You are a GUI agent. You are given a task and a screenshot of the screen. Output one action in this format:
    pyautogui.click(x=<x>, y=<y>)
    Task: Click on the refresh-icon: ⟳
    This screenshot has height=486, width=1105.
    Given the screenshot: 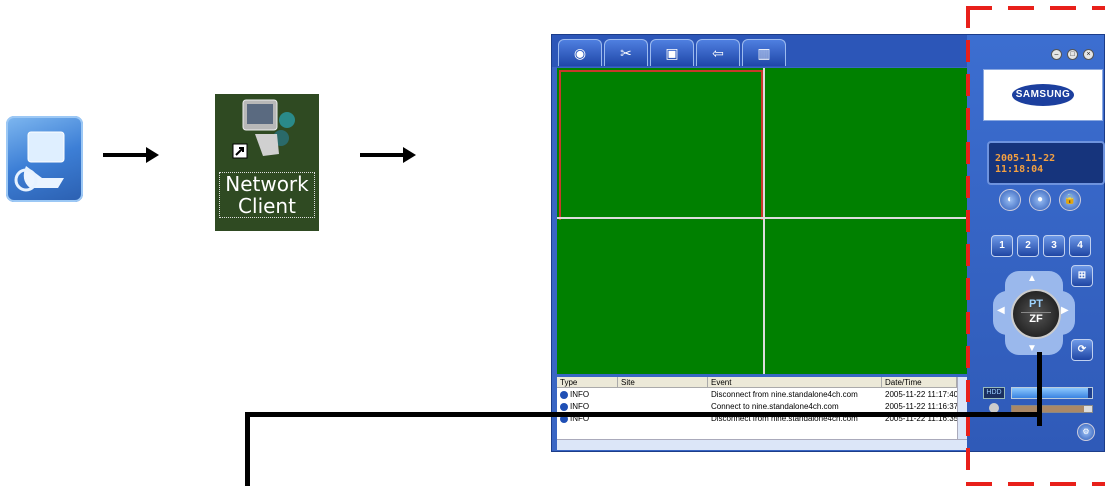 What is the action you would take?
    pyautogui.click(x=1082, y=349)
    